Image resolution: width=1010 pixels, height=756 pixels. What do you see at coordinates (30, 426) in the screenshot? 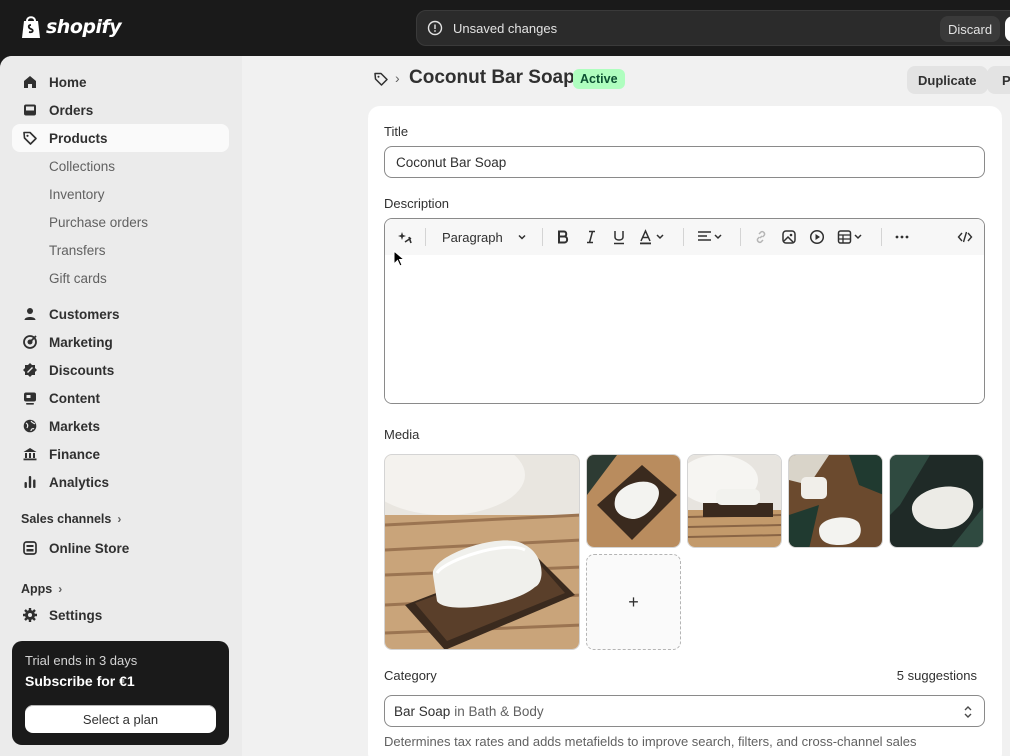
I see `globe-icon` at bounding box center [30, 426].